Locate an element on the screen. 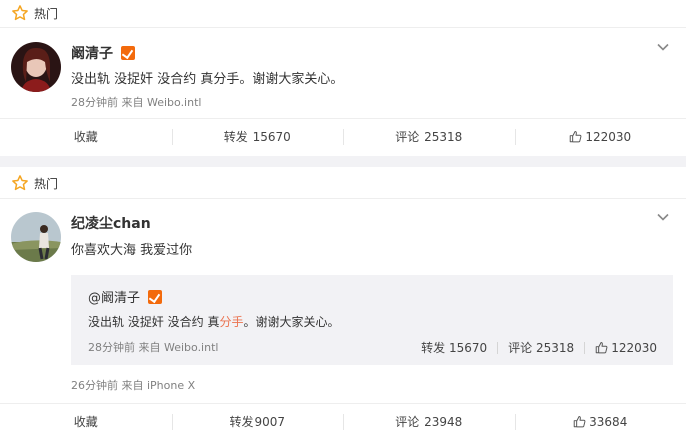 Image resolution: width=686 pixels, height=441 pixels. like-button: 33684 is located at coordinates (600, 421).